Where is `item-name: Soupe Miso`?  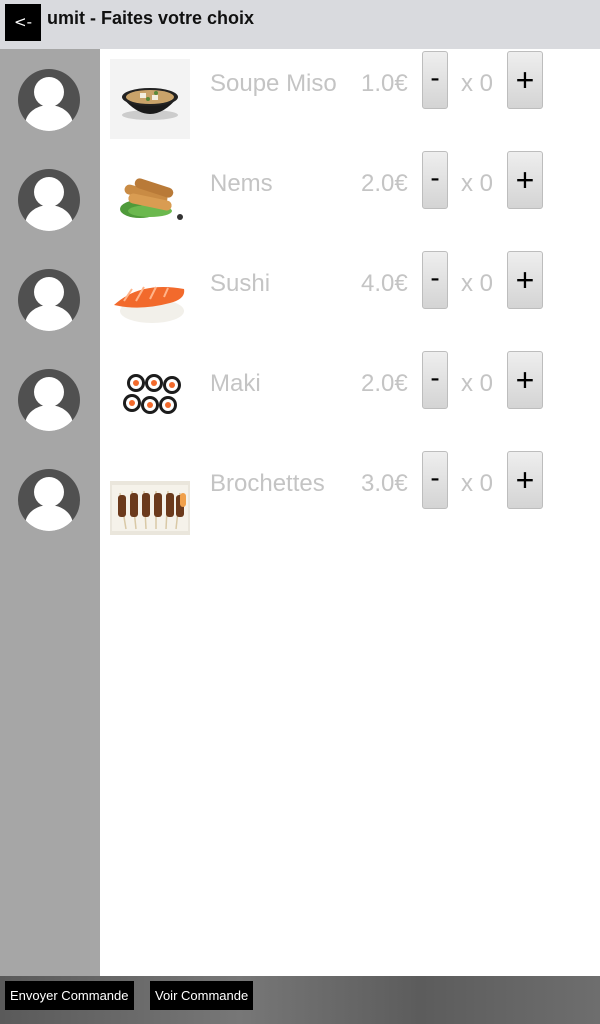
item-name: Soupe Miso is located at coordinates (273, 83).